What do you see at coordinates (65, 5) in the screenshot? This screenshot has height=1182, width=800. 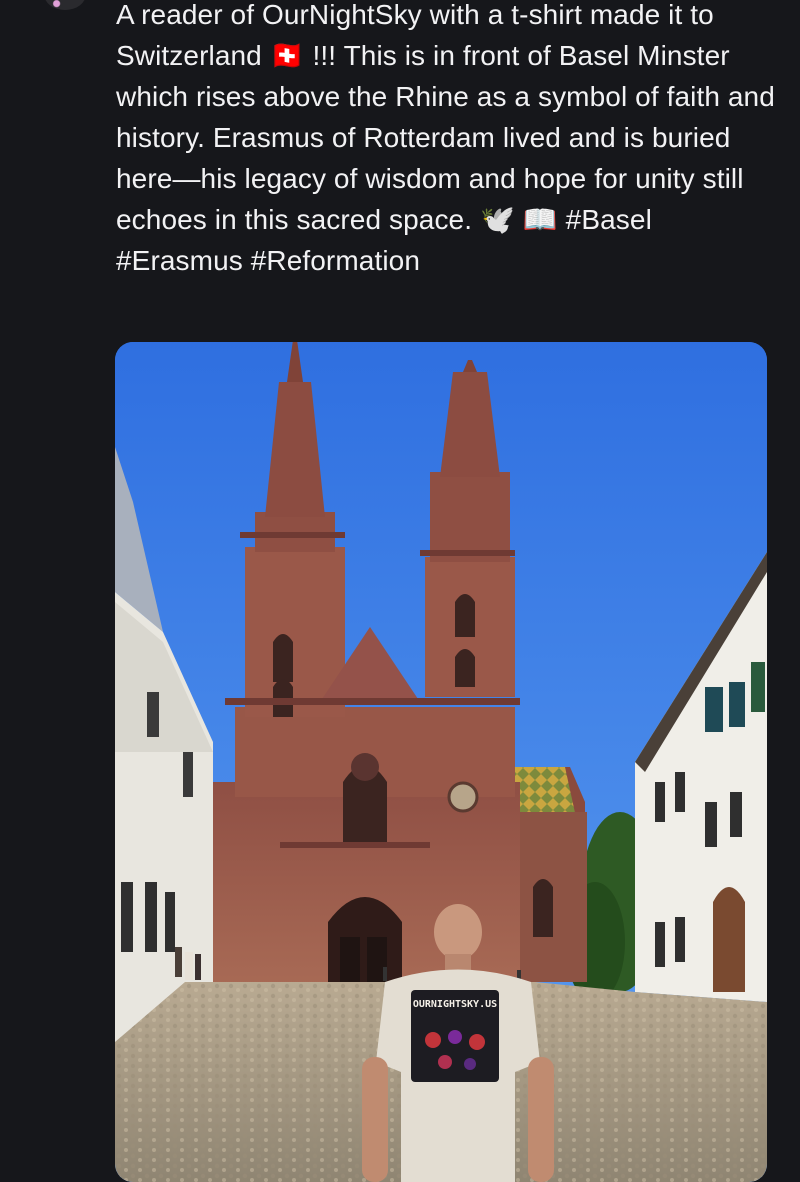 I see `author-avatar` at bounding box center [65, 5].